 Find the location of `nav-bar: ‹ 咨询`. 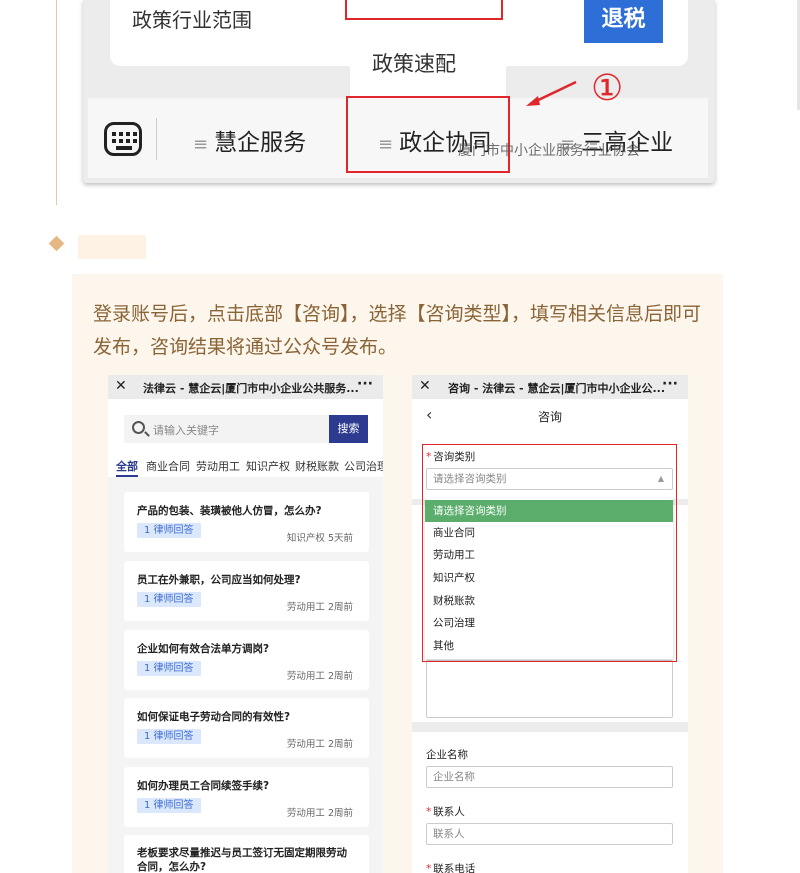

nav-bar: ‹ 咨询 is located at coordinates (550, 415).